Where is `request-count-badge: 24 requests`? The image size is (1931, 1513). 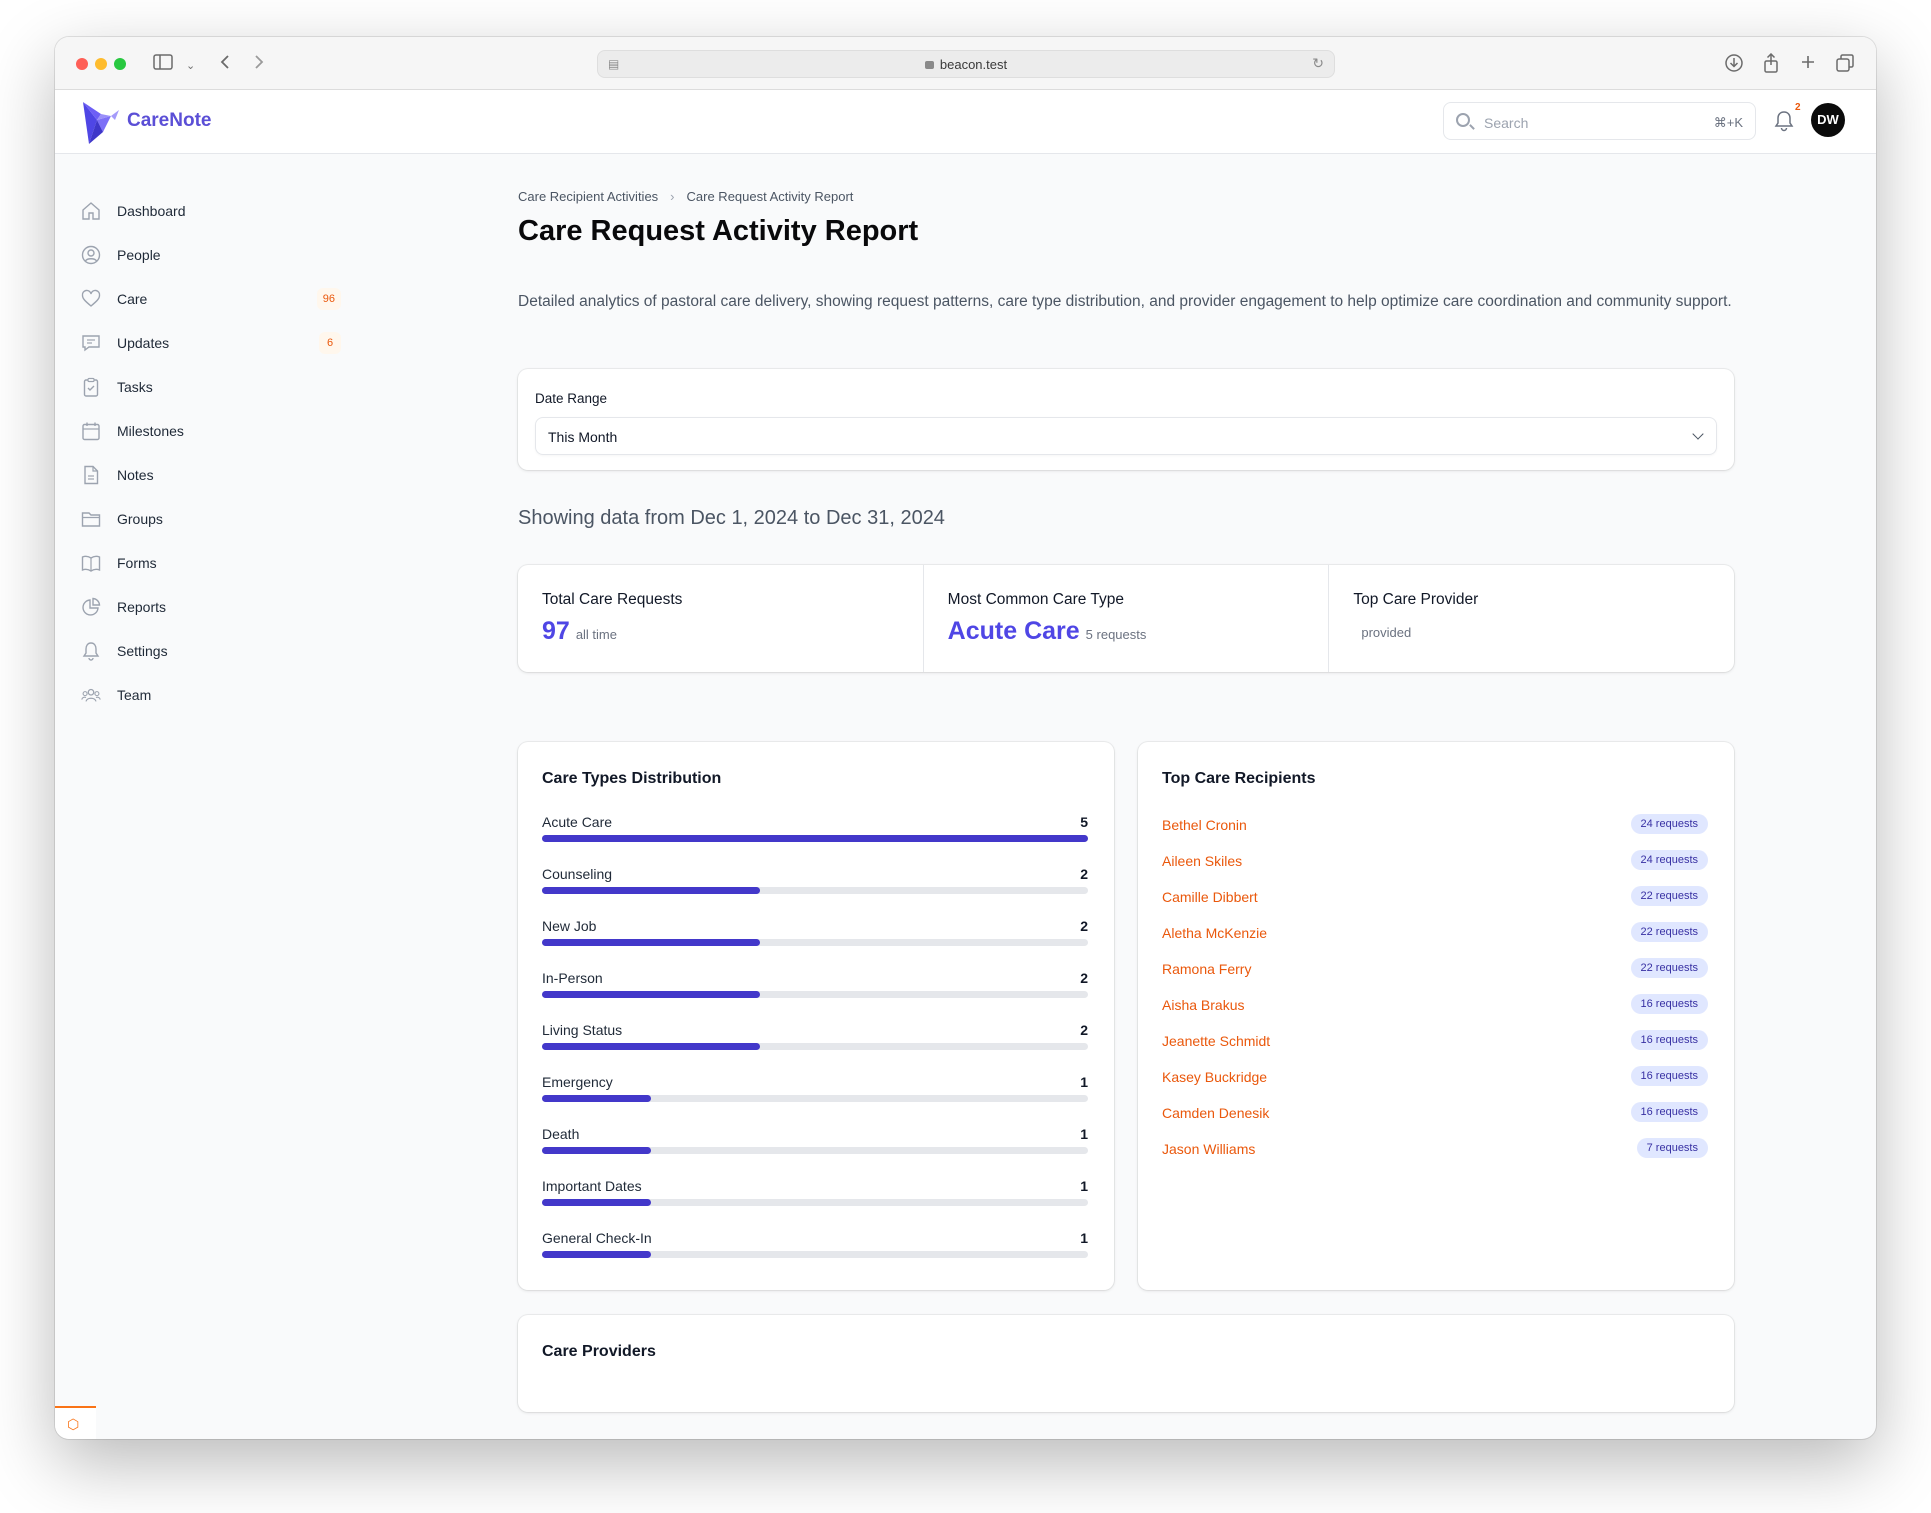 request-count-badge: 24 requests is located at coordinates (1669, 860).